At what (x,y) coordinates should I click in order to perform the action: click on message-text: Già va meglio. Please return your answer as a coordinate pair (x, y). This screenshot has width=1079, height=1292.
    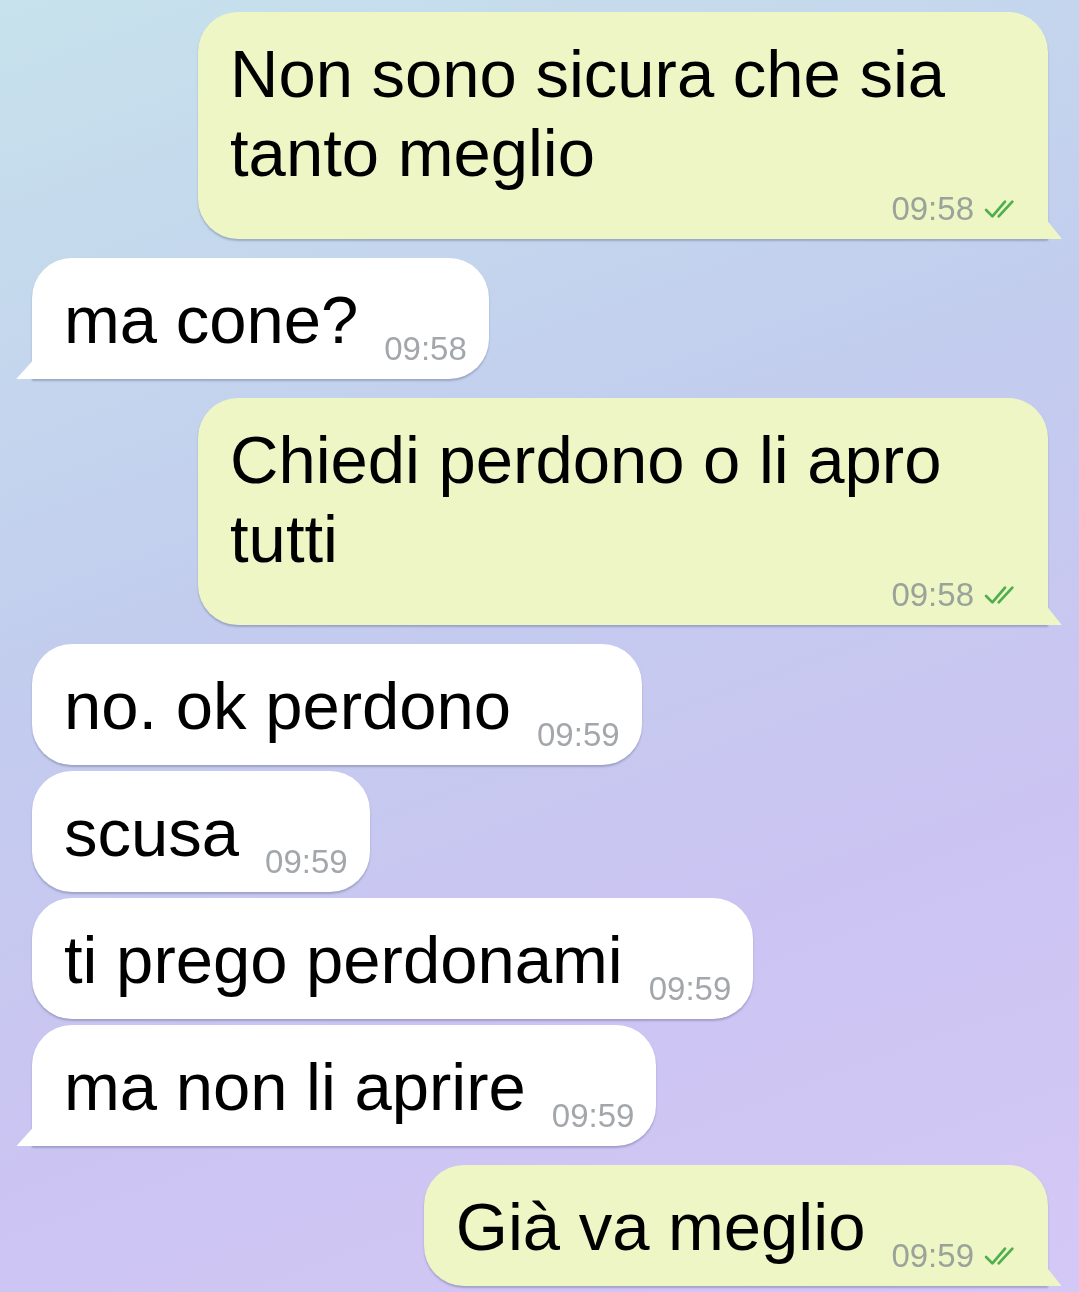
    Looking at the image, I should click on (660, 1227).